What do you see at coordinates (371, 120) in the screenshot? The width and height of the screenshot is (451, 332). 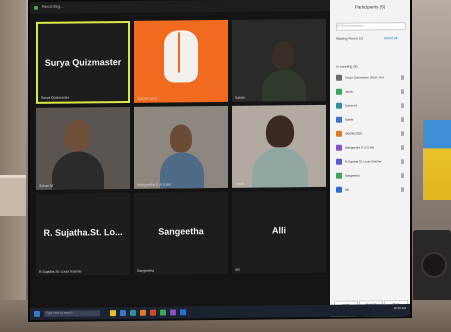 I see `participant-row: Sakthi` at bounding box center [371, 120].